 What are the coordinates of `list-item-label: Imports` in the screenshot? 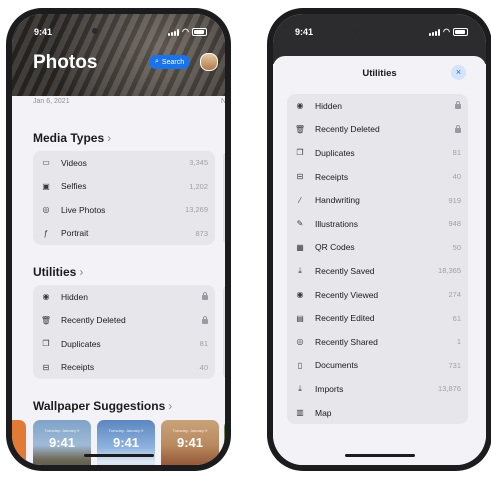 It's located at (329, 388).